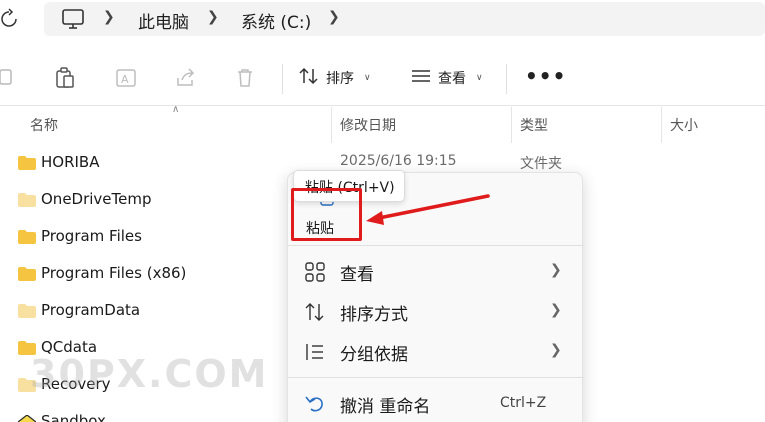 The width and height of the screenshot is (765, 422). I want to click on file-type: 文件夹, so click(541, 164).